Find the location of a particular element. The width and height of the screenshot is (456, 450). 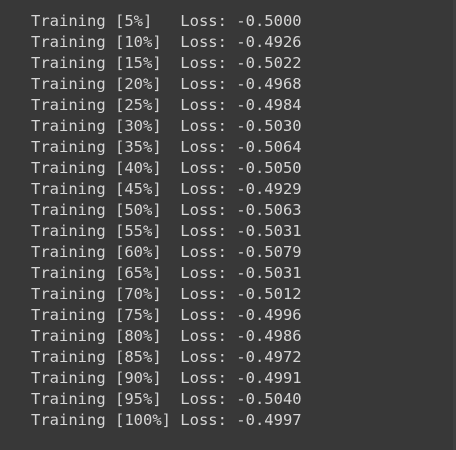

output-line: Training [85%] Loss: -0.4972 is located at coordinates (166, 357).